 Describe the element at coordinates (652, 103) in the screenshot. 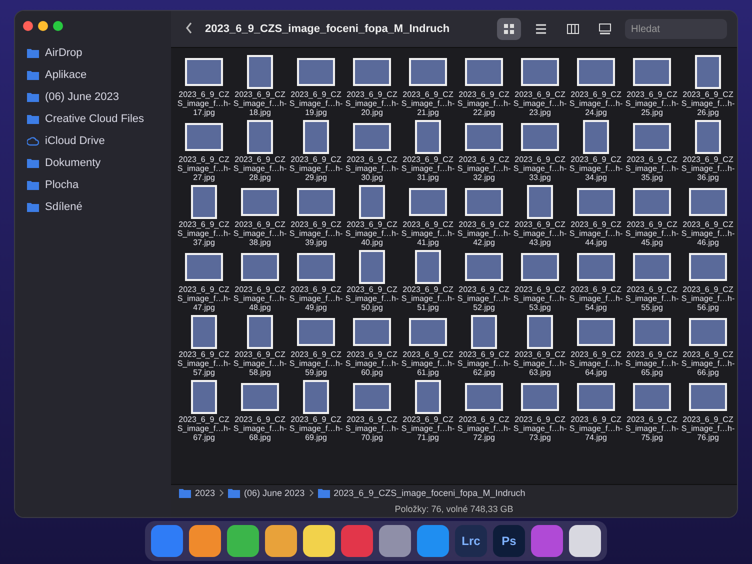

I see `file-name: 2023_6_9_CZS_image_f…h-25.jpg` at that location.